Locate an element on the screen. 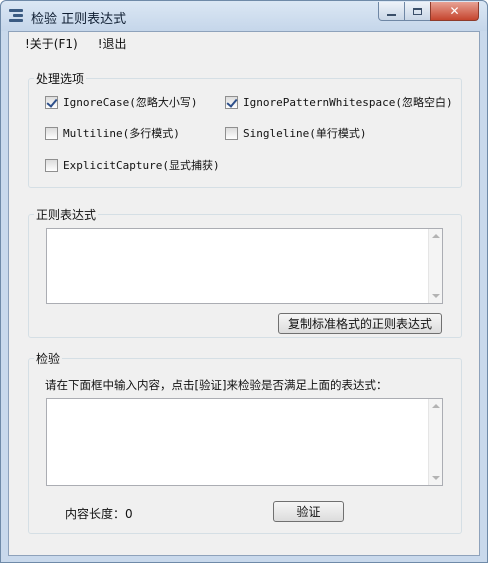  verify-input is located at coordinates (244, 442).